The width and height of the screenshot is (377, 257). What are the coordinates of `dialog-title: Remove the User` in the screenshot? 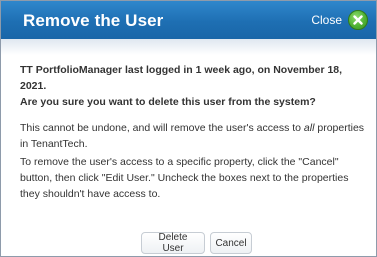 It's located at (93, 20).